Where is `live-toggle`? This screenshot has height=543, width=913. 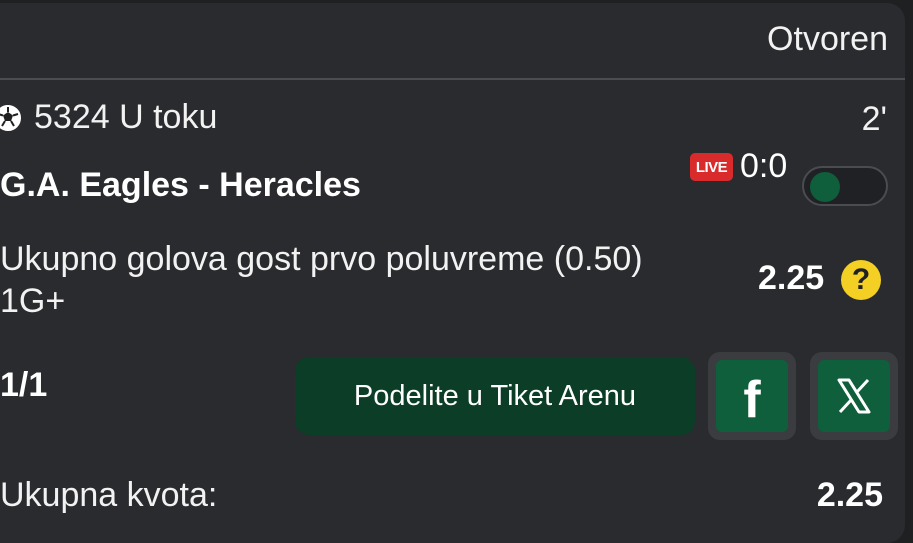 live-toggle is located at coordinates (845, 186).